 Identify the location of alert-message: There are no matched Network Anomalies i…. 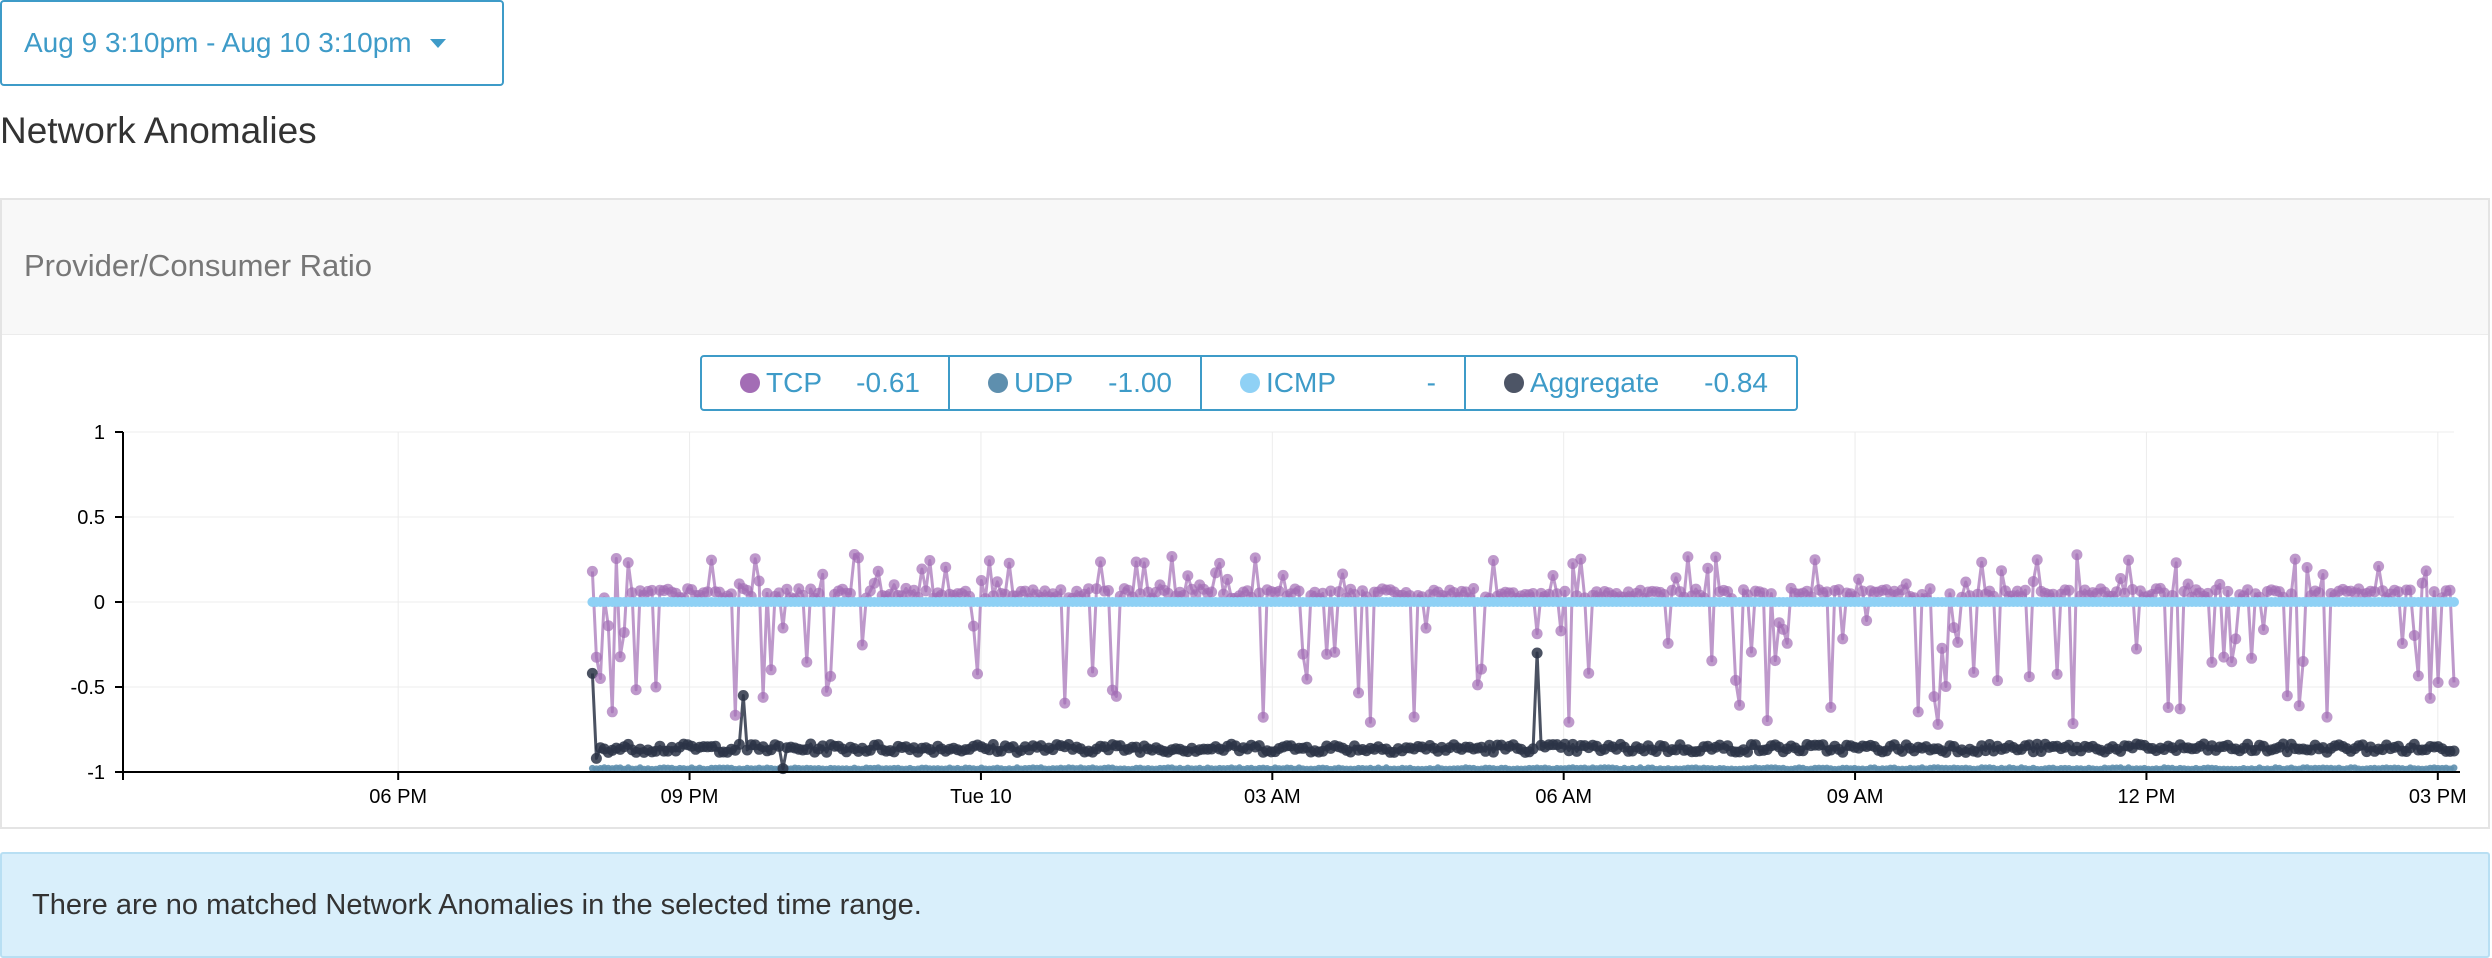
(477, 904).